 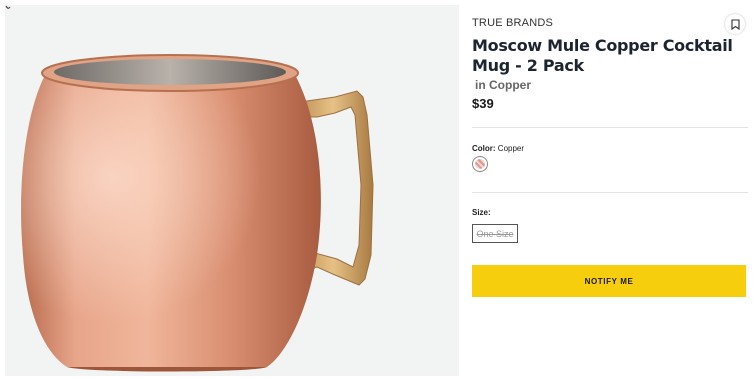 I want to click on product-variant: in Copper, so click(x=503, y=85).